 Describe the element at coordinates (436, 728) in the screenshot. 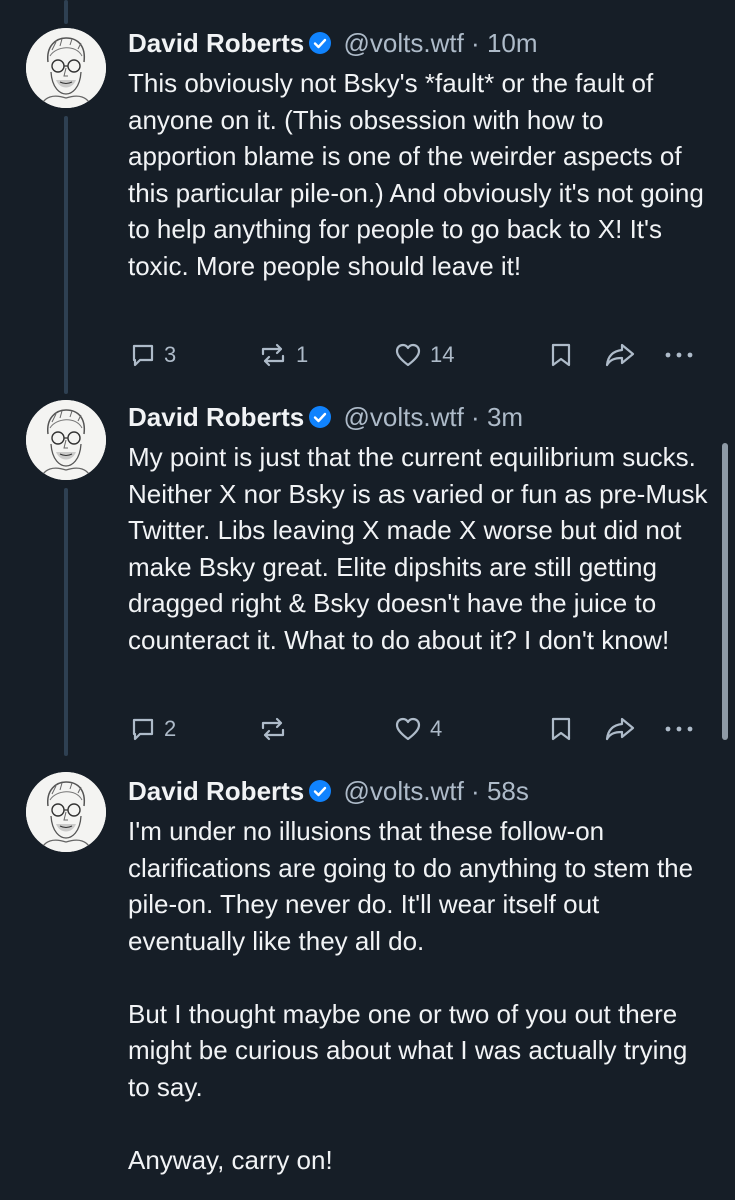

I see `like-count: 4` at that location.